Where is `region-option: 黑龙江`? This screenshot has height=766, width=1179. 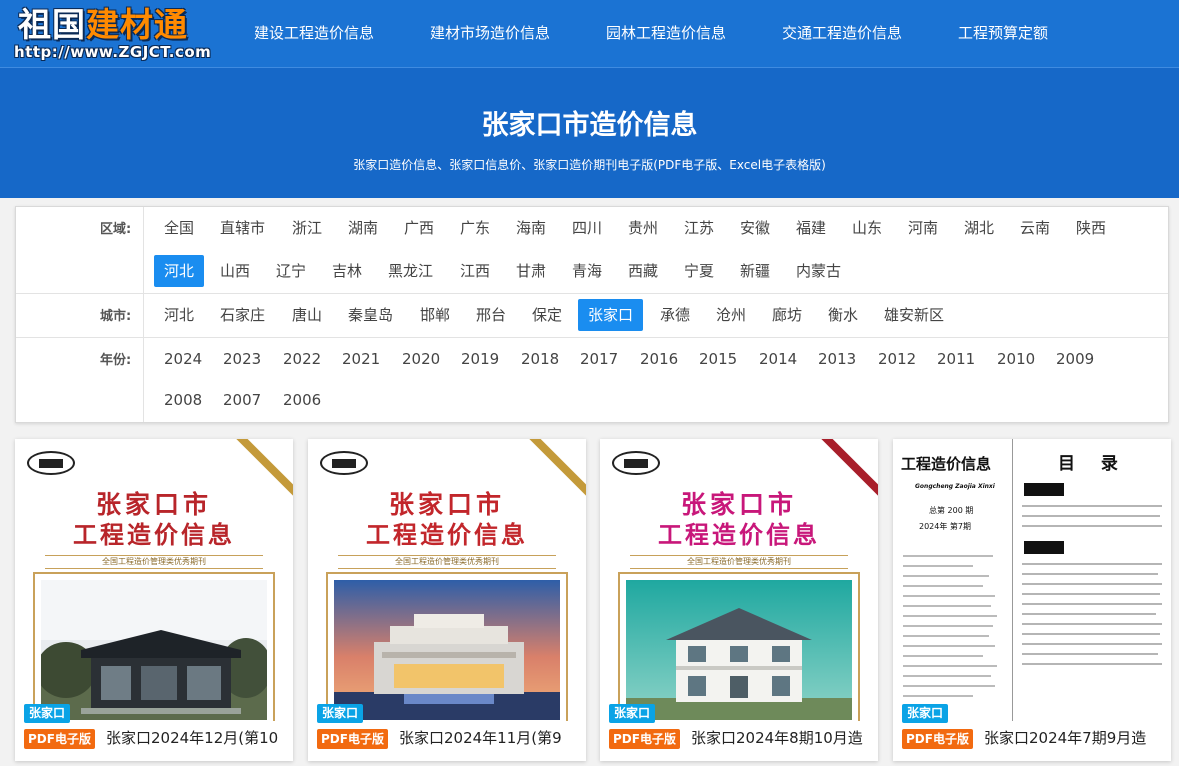
region-option: 黑龙江 is located at coordinates (410, 271).